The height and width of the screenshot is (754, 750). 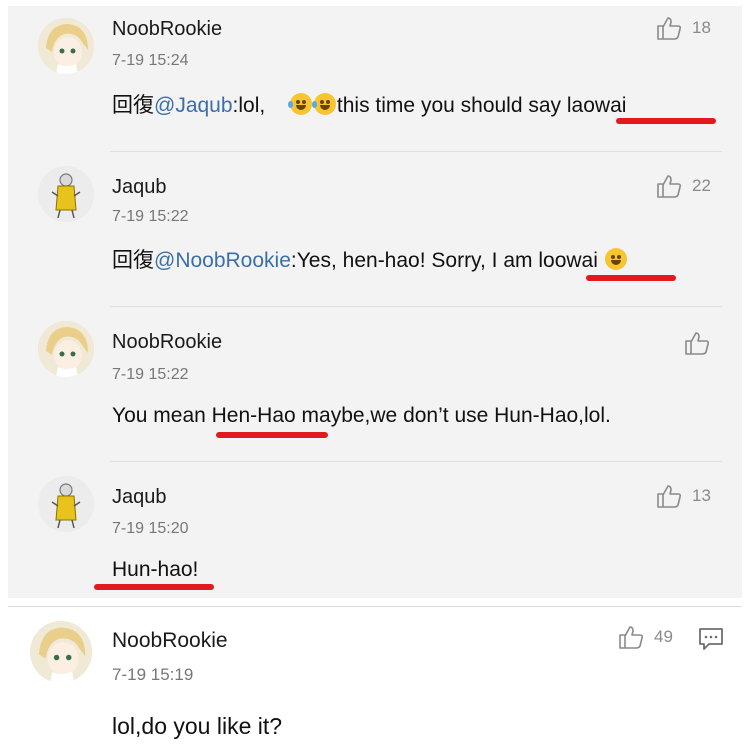 I want to click on comment-reply-icon, so click(x=711, y=639).